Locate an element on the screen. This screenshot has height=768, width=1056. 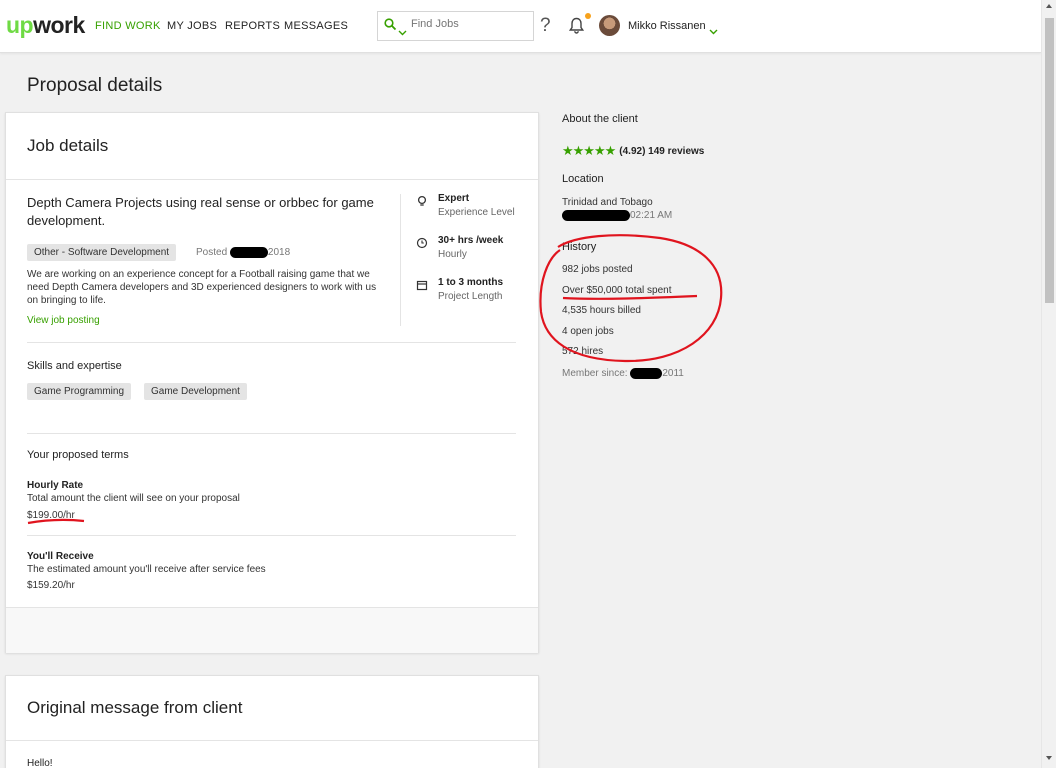
card-header: Job details is located at coordinates (272, 146).